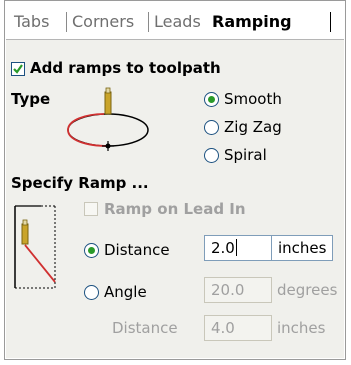 The width and height of the screenshot is (351, 365). Describe the element at coordinates (223, 248) in the screenshot. I see `distance-input-value: 2.0` at that location.